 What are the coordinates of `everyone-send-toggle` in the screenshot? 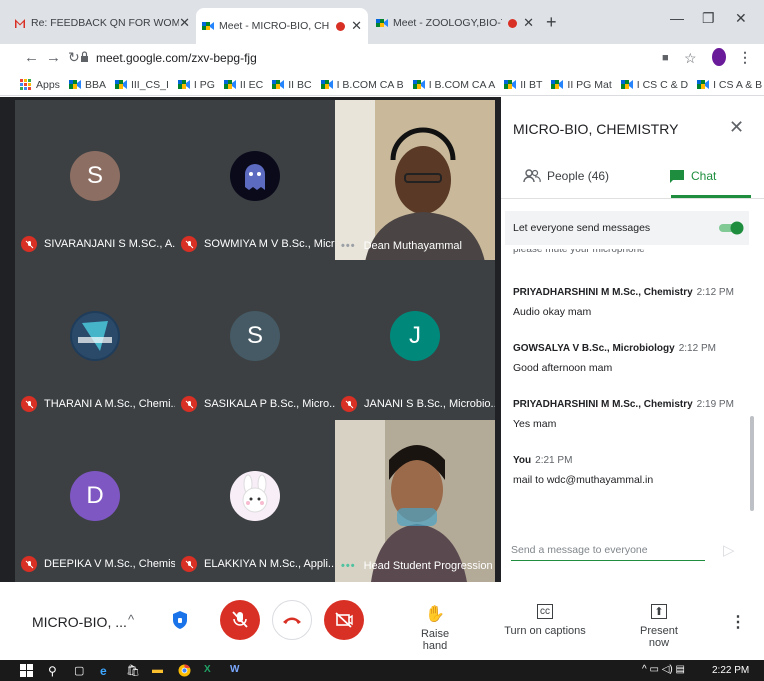 It's located at (731, 228).